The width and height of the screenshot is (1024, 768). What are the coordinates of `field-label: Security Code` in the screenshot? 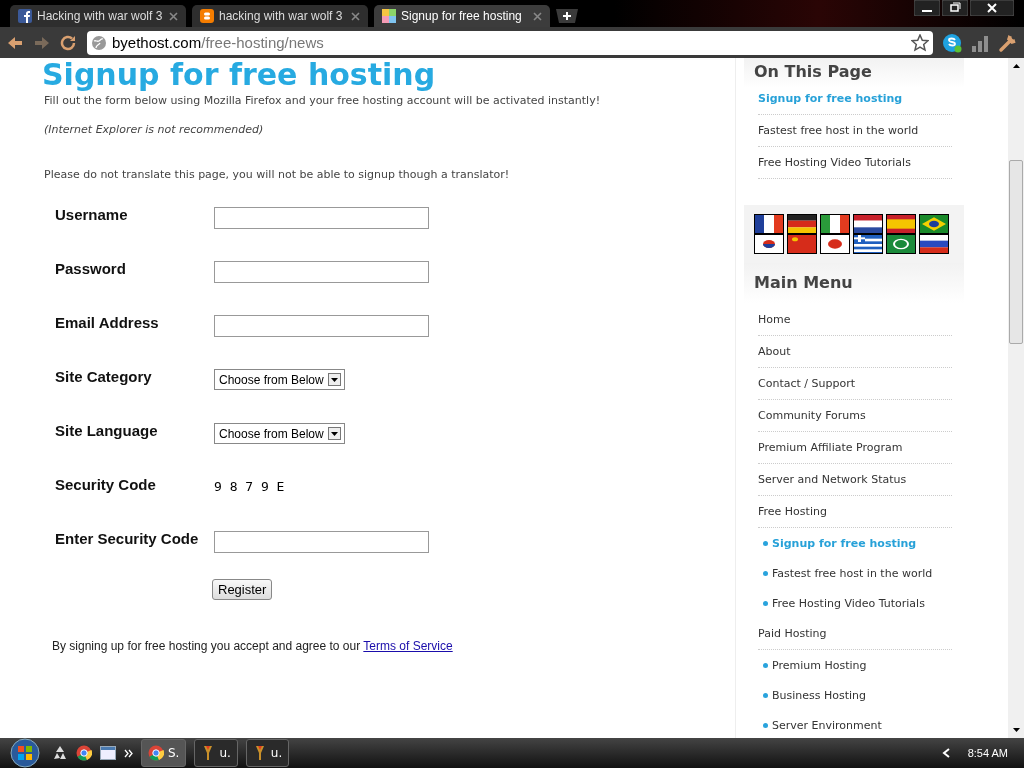 It's located at (106, 484).